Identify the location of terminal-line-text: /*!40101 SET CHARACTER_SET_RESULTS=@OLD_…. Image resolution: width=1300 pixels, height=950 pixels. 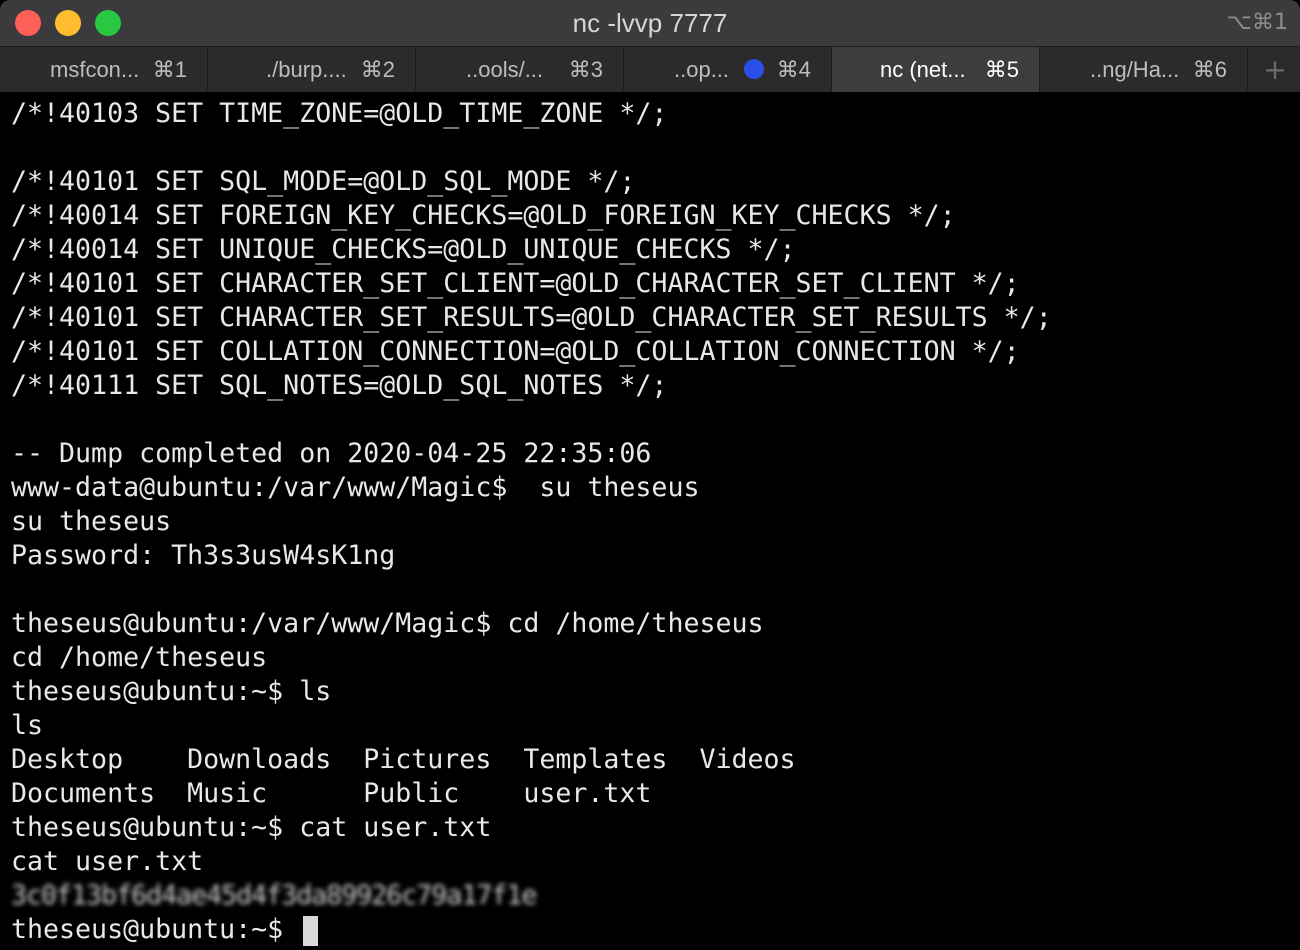
(531, 317).